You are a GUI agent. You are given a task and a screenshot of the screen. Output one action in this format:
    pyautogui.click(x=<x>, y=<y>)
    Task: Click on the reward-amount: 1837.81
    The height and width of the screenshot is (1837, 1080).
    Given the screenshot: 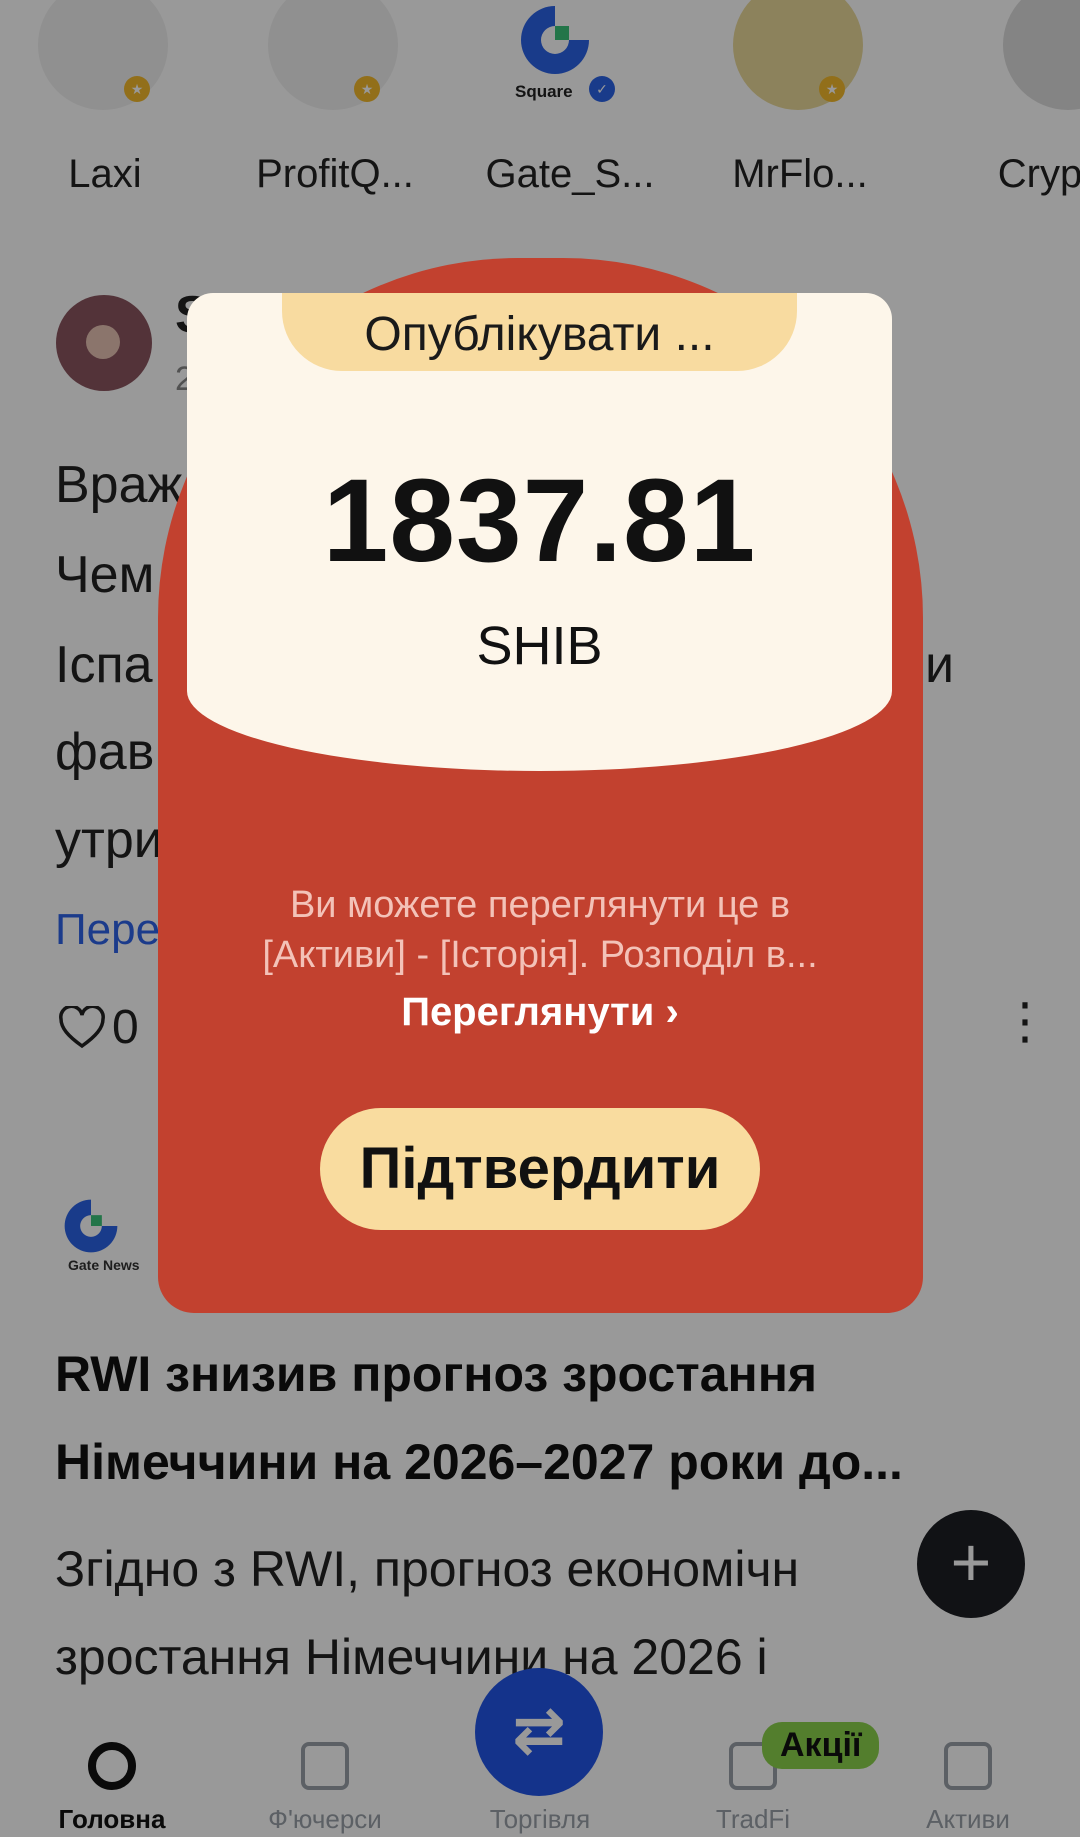 What is the action you would take?
    pyautogui.click(x=539, y=521)
    